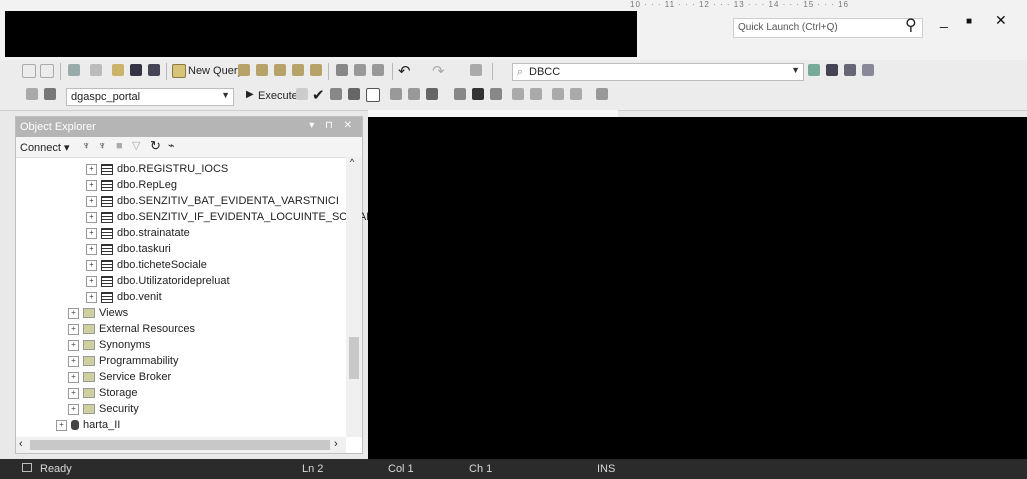 The height and width of the screenshot is (479, 1027). I want to click on intellisense-icon, so click(396, 94).